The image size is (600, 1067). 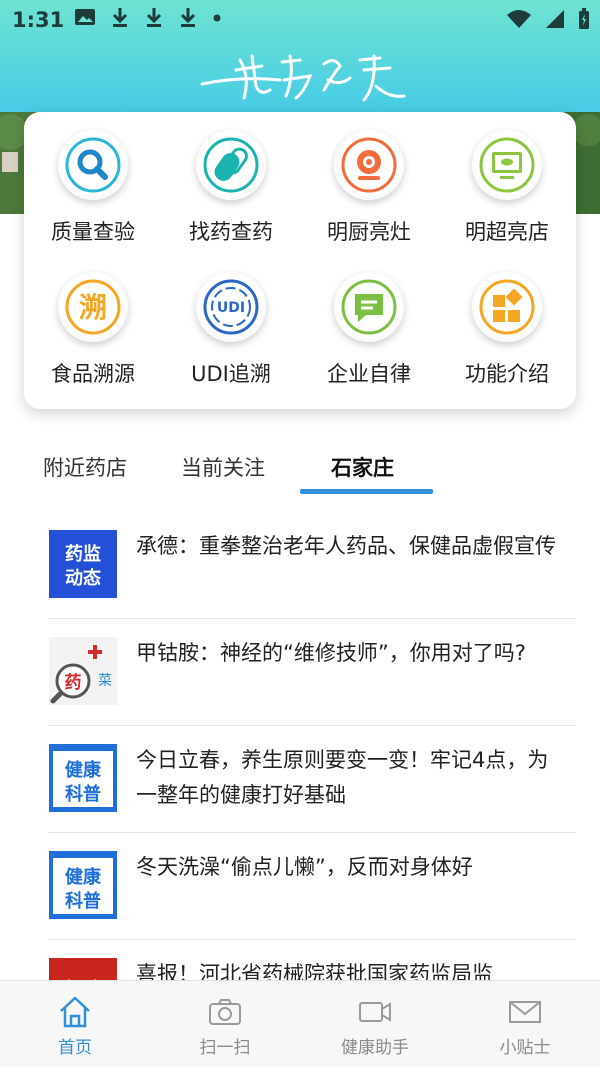 What do you see at coordinates (85, 467) in the screenshot?
I see `tab-nearby-pharmacy: 附近药店` at bounding box center [85, 467].